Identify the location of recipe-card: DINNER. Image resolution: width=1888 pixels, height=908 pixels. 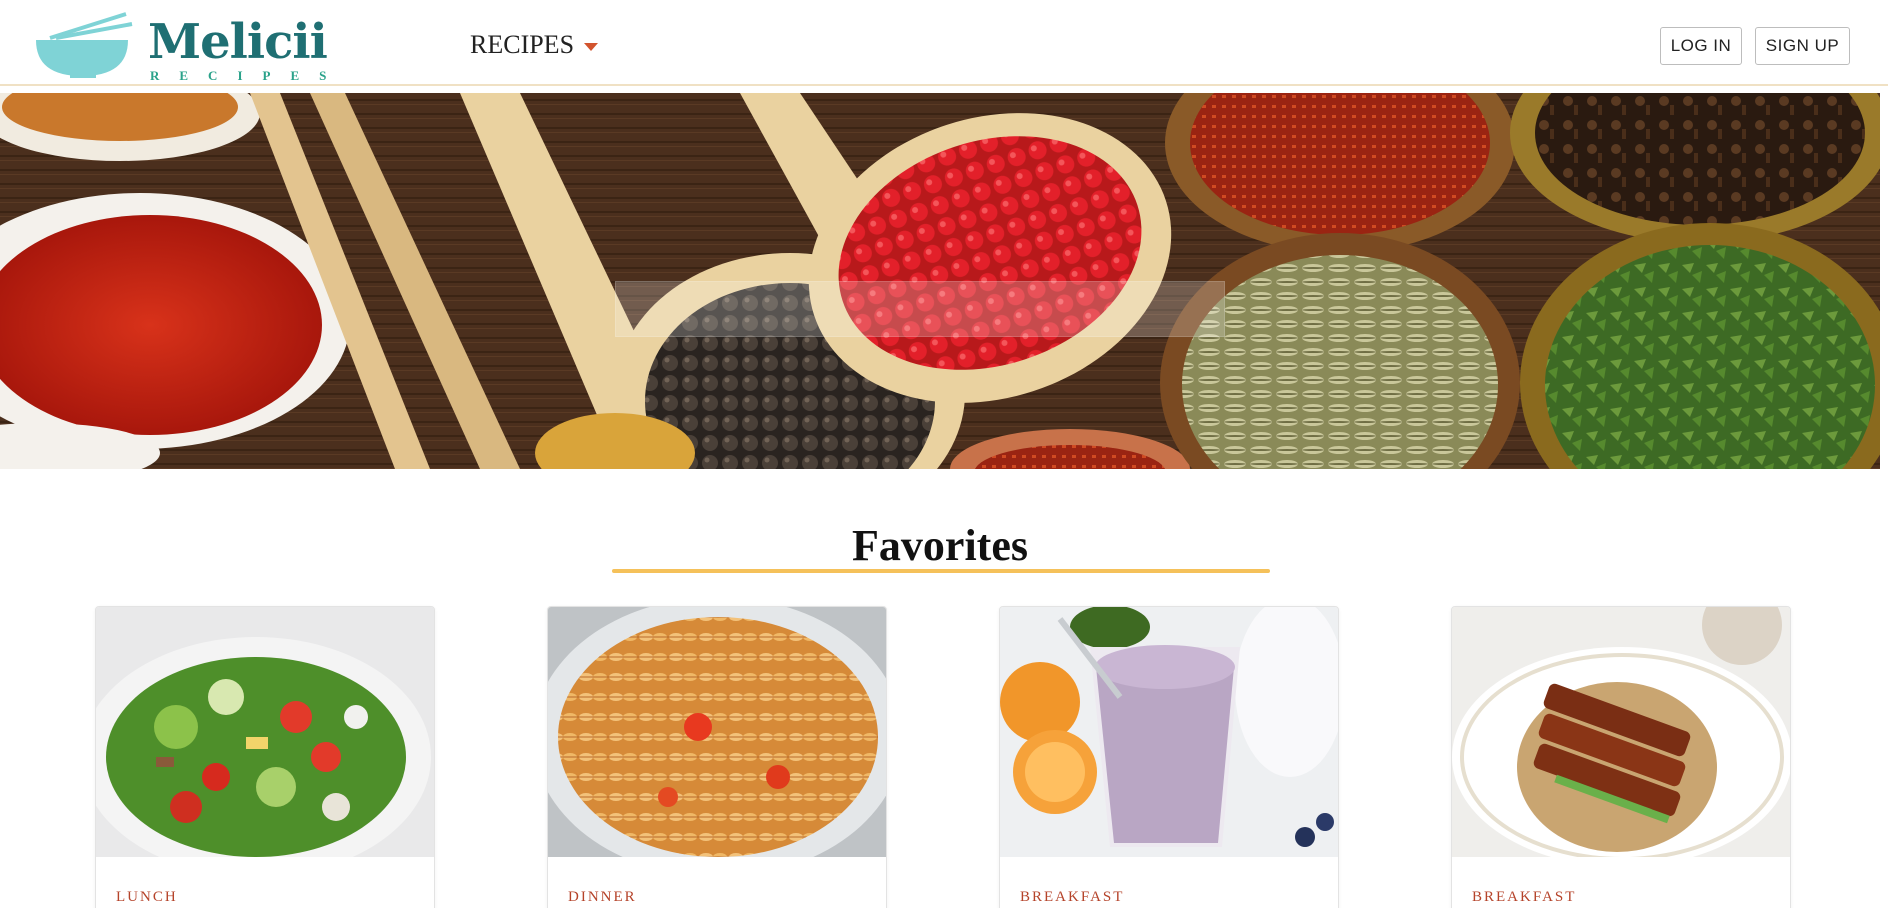
(717, 757).